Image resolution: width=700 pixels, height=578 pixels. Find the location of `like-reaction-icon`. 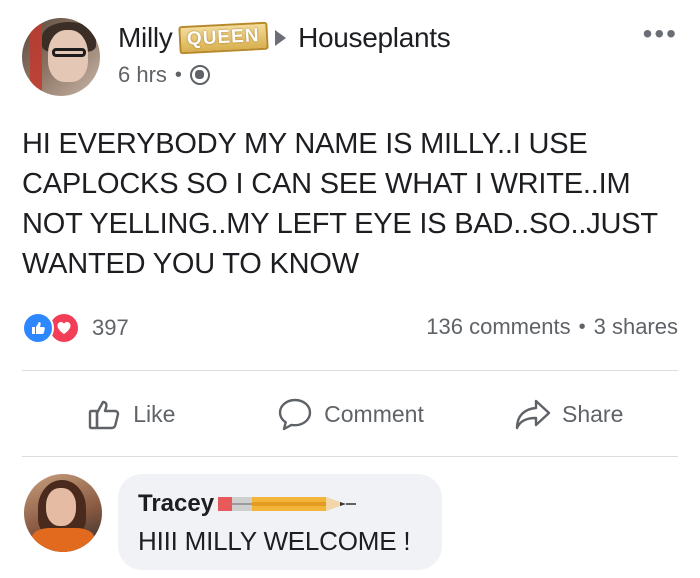

like-reaction-icon is located at coordinates (38, 328).